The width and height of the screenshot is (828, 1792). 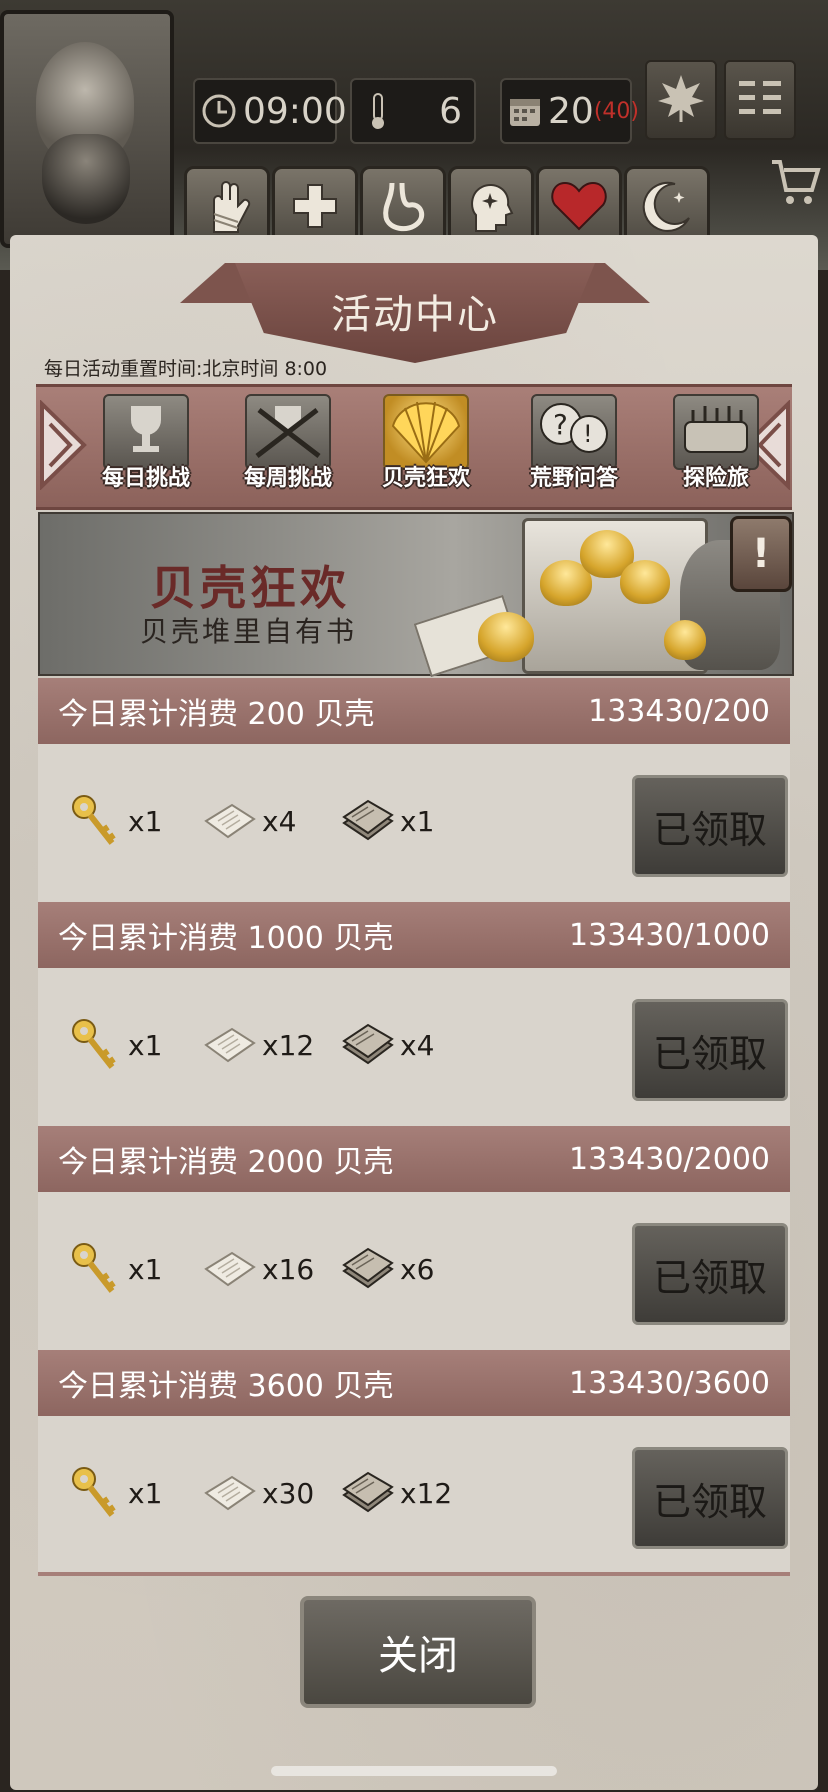 What do you see at coordinates (669, 935) in the screenshot?
I see `reward-progress: 133430/1000` at bounding box center [669, 935].